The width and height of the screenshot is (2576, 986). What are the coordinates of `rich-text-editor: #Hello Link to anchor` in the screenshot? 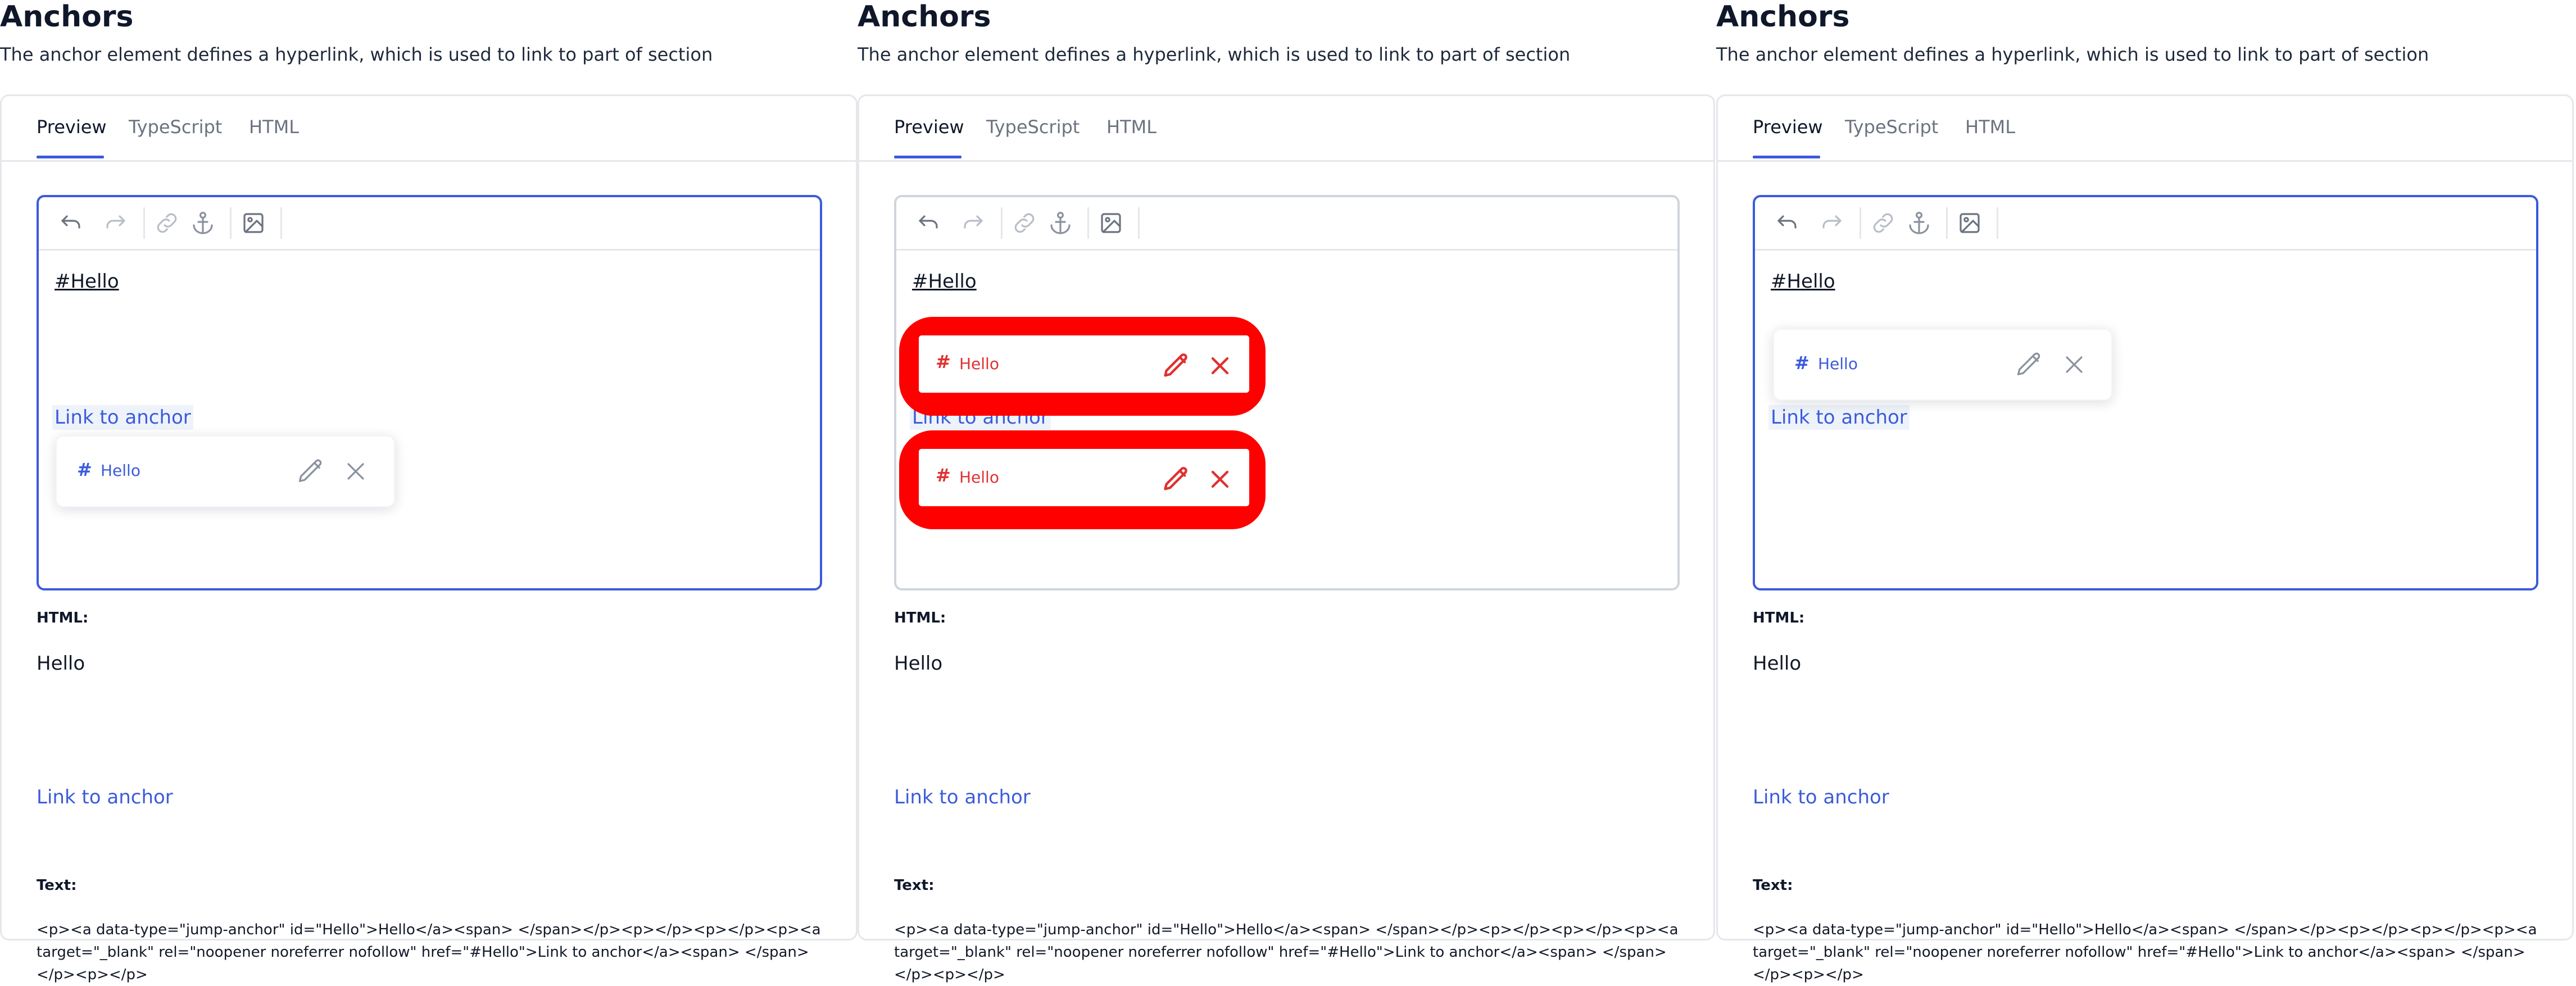 It's located at (429, 392).